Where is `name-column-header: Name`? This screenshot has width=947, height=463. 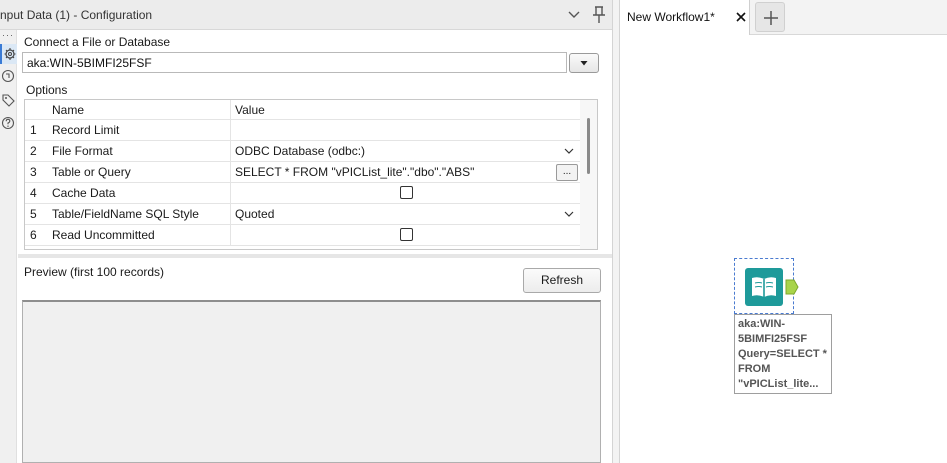 name-column-header: Name is located at coordinates (68, 110).